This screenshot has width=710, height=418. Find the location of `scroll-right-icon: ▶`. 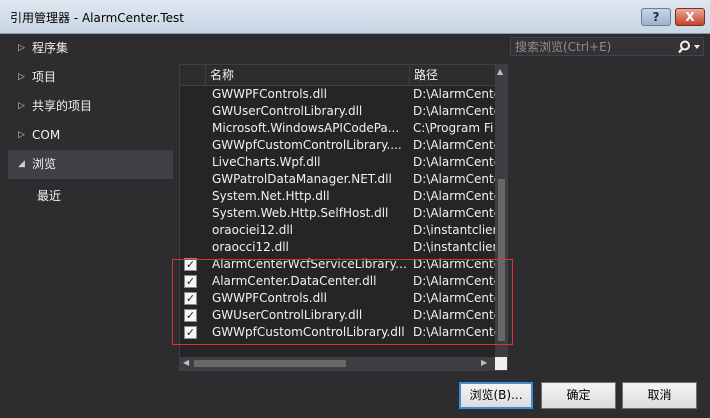

scroll-right-icon: ▶ is located at coordinates (484, 362).